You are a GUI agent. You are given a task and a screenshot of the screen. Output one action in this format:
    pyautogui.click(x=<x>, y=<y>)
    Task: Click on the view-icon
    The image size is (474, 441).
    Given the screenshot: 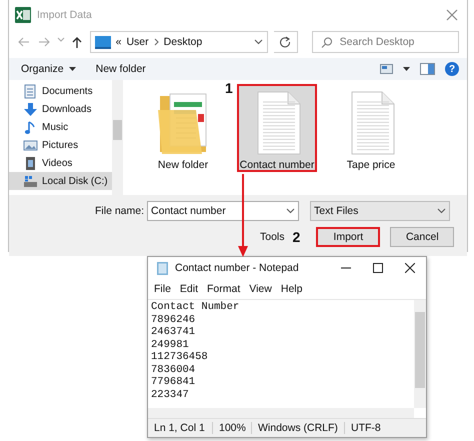 What is the action you would take?
    pyautogui.click(x=386, y=69)
    